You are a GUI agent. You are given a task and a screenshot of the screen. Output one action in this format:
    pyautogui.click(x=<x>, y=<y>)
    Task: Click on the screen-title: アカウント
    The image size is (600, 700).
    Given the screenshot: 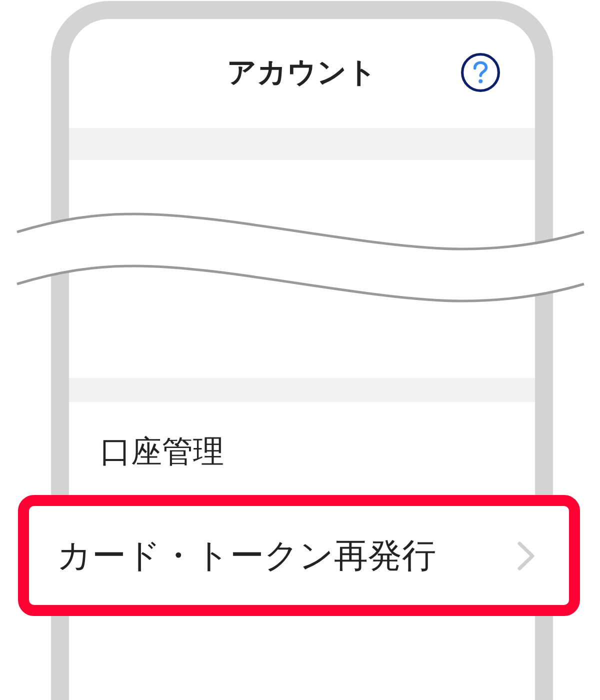 What is the action you would take?
    pyautogui.click(x=302, y=72)
    